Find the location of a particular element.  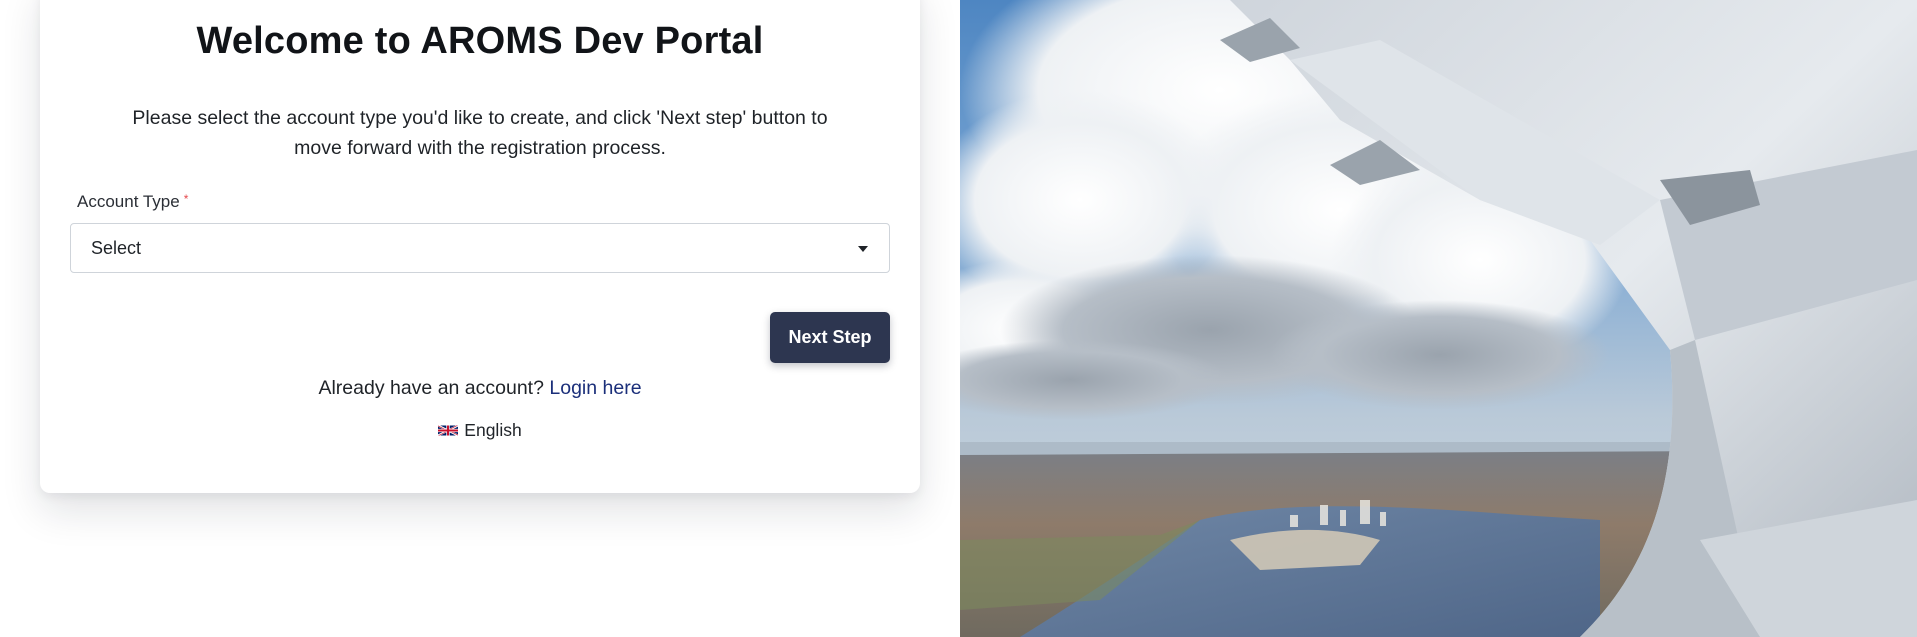

page-title: Welcome to AROMS Dev Portal is located at coordinates (480, 41).